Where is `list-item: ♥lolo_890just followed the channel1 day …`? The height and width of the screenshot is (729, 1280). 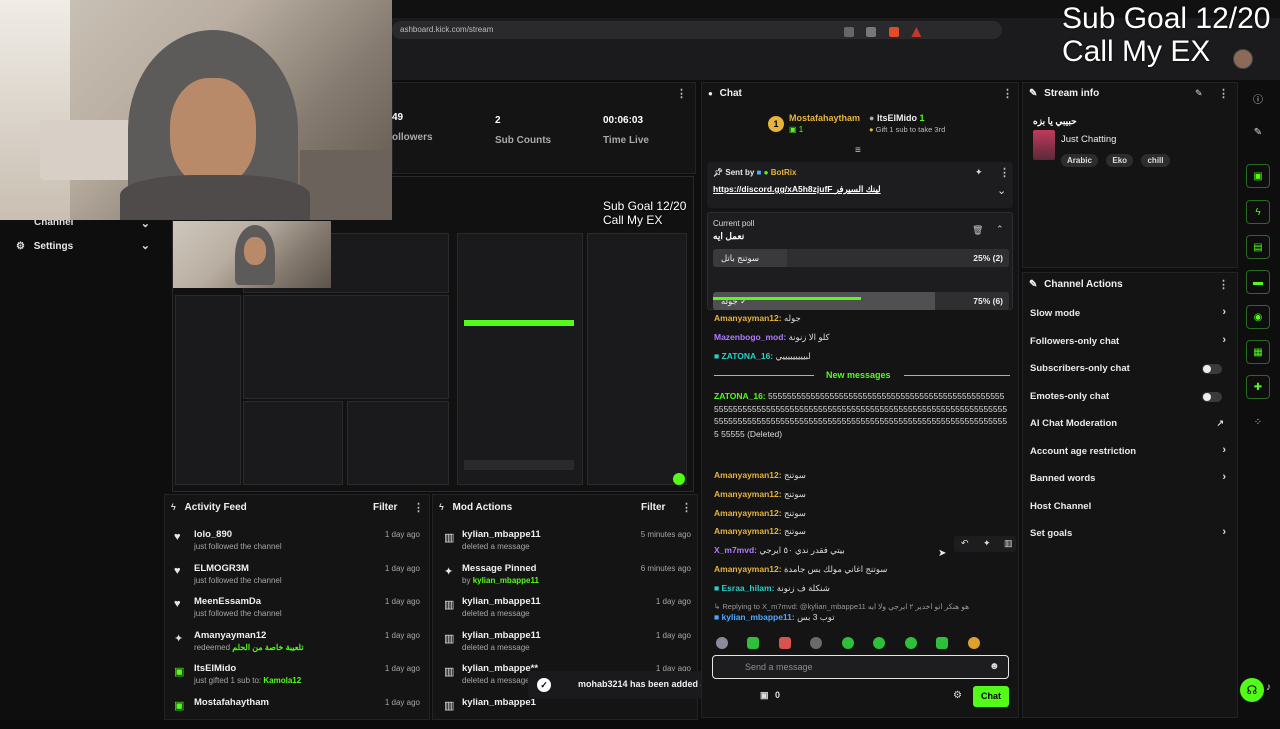 list-item: ♥lolo_890just followed the channel1 day … is located at coordinates (298, 545).